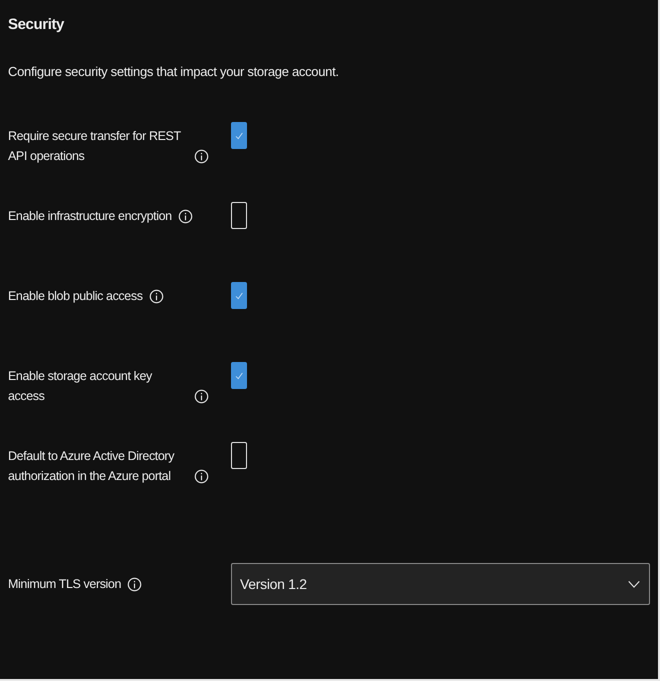  What do you see at coordinates (440, 584) in the screenshot?
I see `dropdown: Version 1.2` at bounding box center [440, 584].